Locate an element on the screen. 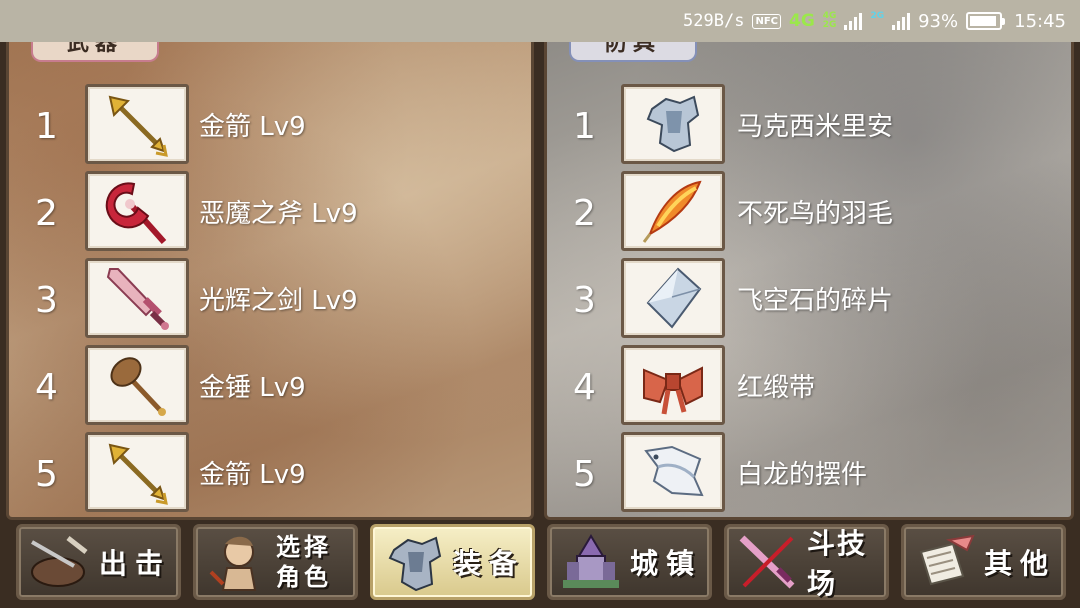 The width and height of the screenshot is (1080, 608). armor-rank: 4 is located at coordinates (584, 387).